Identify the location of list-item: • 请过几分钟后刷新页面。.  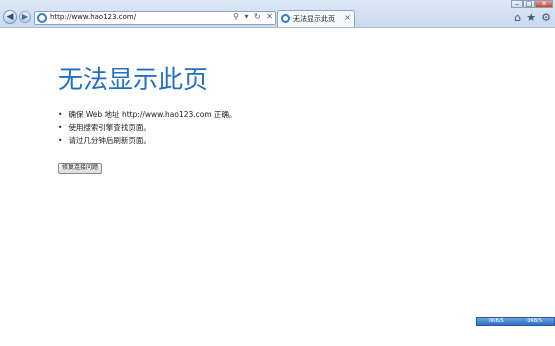
(147, 140).